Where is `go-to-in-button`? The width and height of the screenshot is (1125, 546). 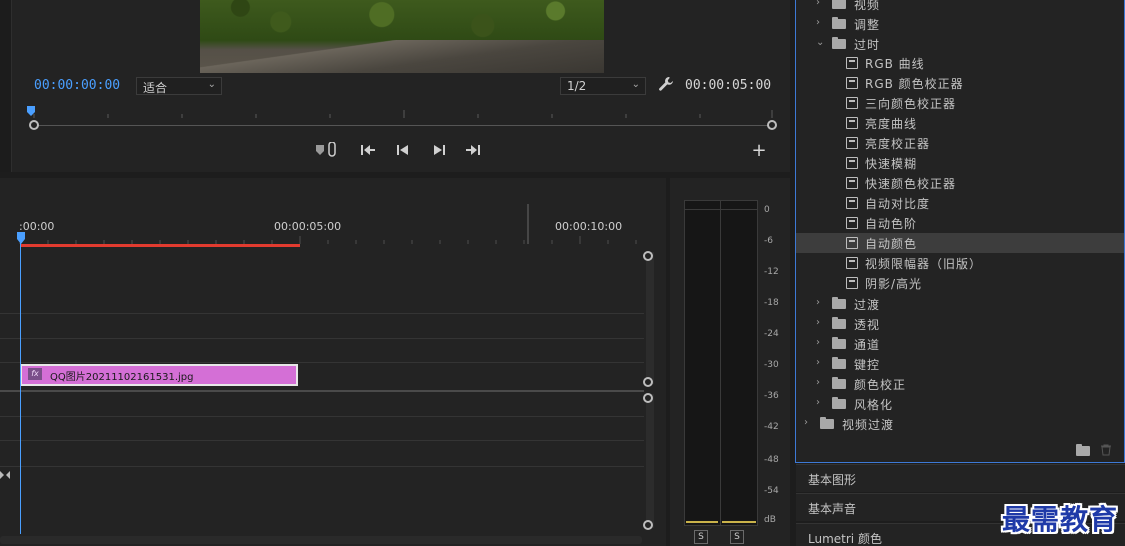
go-to-in-button is located at coordinates (368, 150).